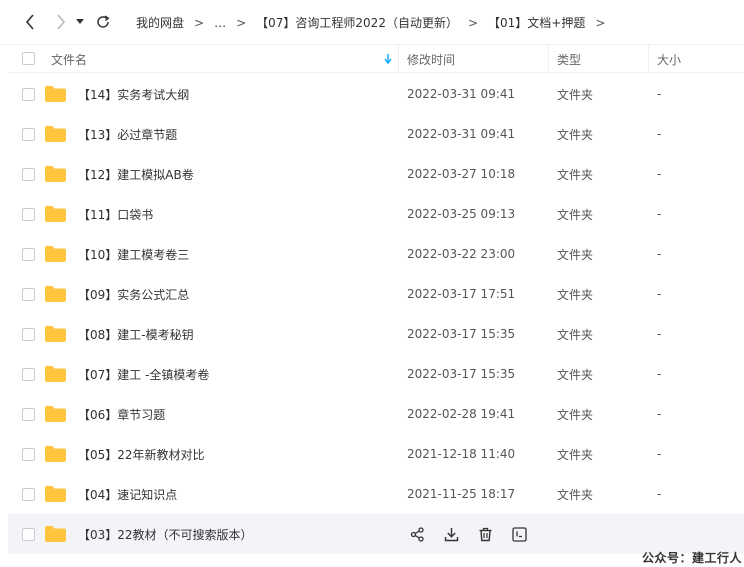 The height and width of the screenshot is (567, 744). What do you see at coordinates (376, 414) in the screenshot?
I see `table-row: 【06】章节习题 2022-02-28 19:41 文件夹 -` at bounding box center [376, 414].